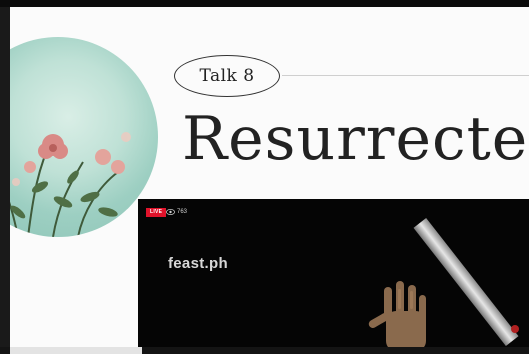 Image resolution: width=529 pixels, height=354 pixels. Describe the element at coordinates (170, 212) in the screenshot. I see `eye-icon` at that location.